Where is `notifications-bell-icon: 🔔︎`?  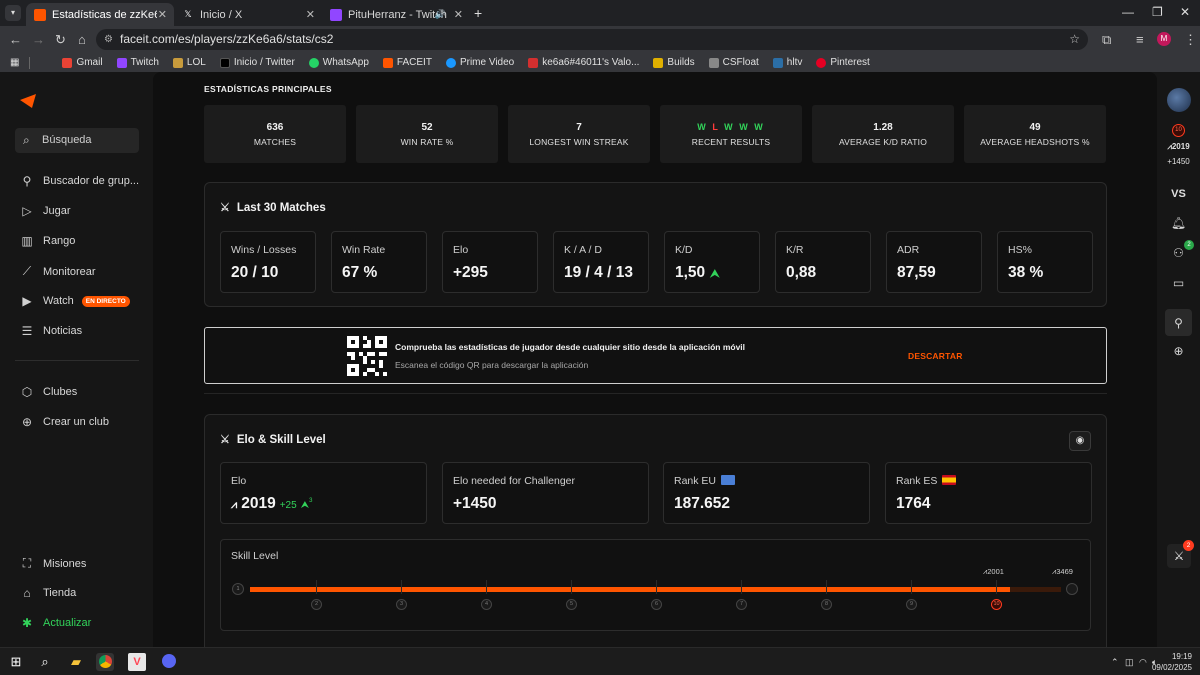 notifications-bell-icon: 🔔︎ is located at coordinates (1178, 223).